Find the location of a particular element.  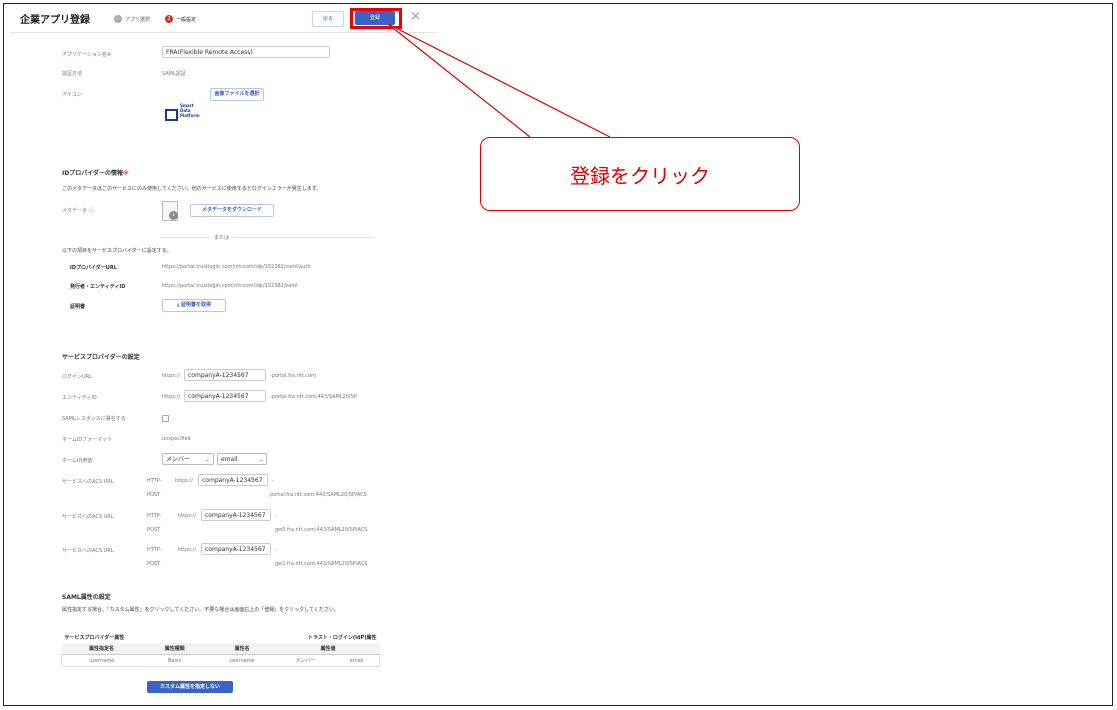

callout-text: 登録をクリック is located at coordinates (640, 175).